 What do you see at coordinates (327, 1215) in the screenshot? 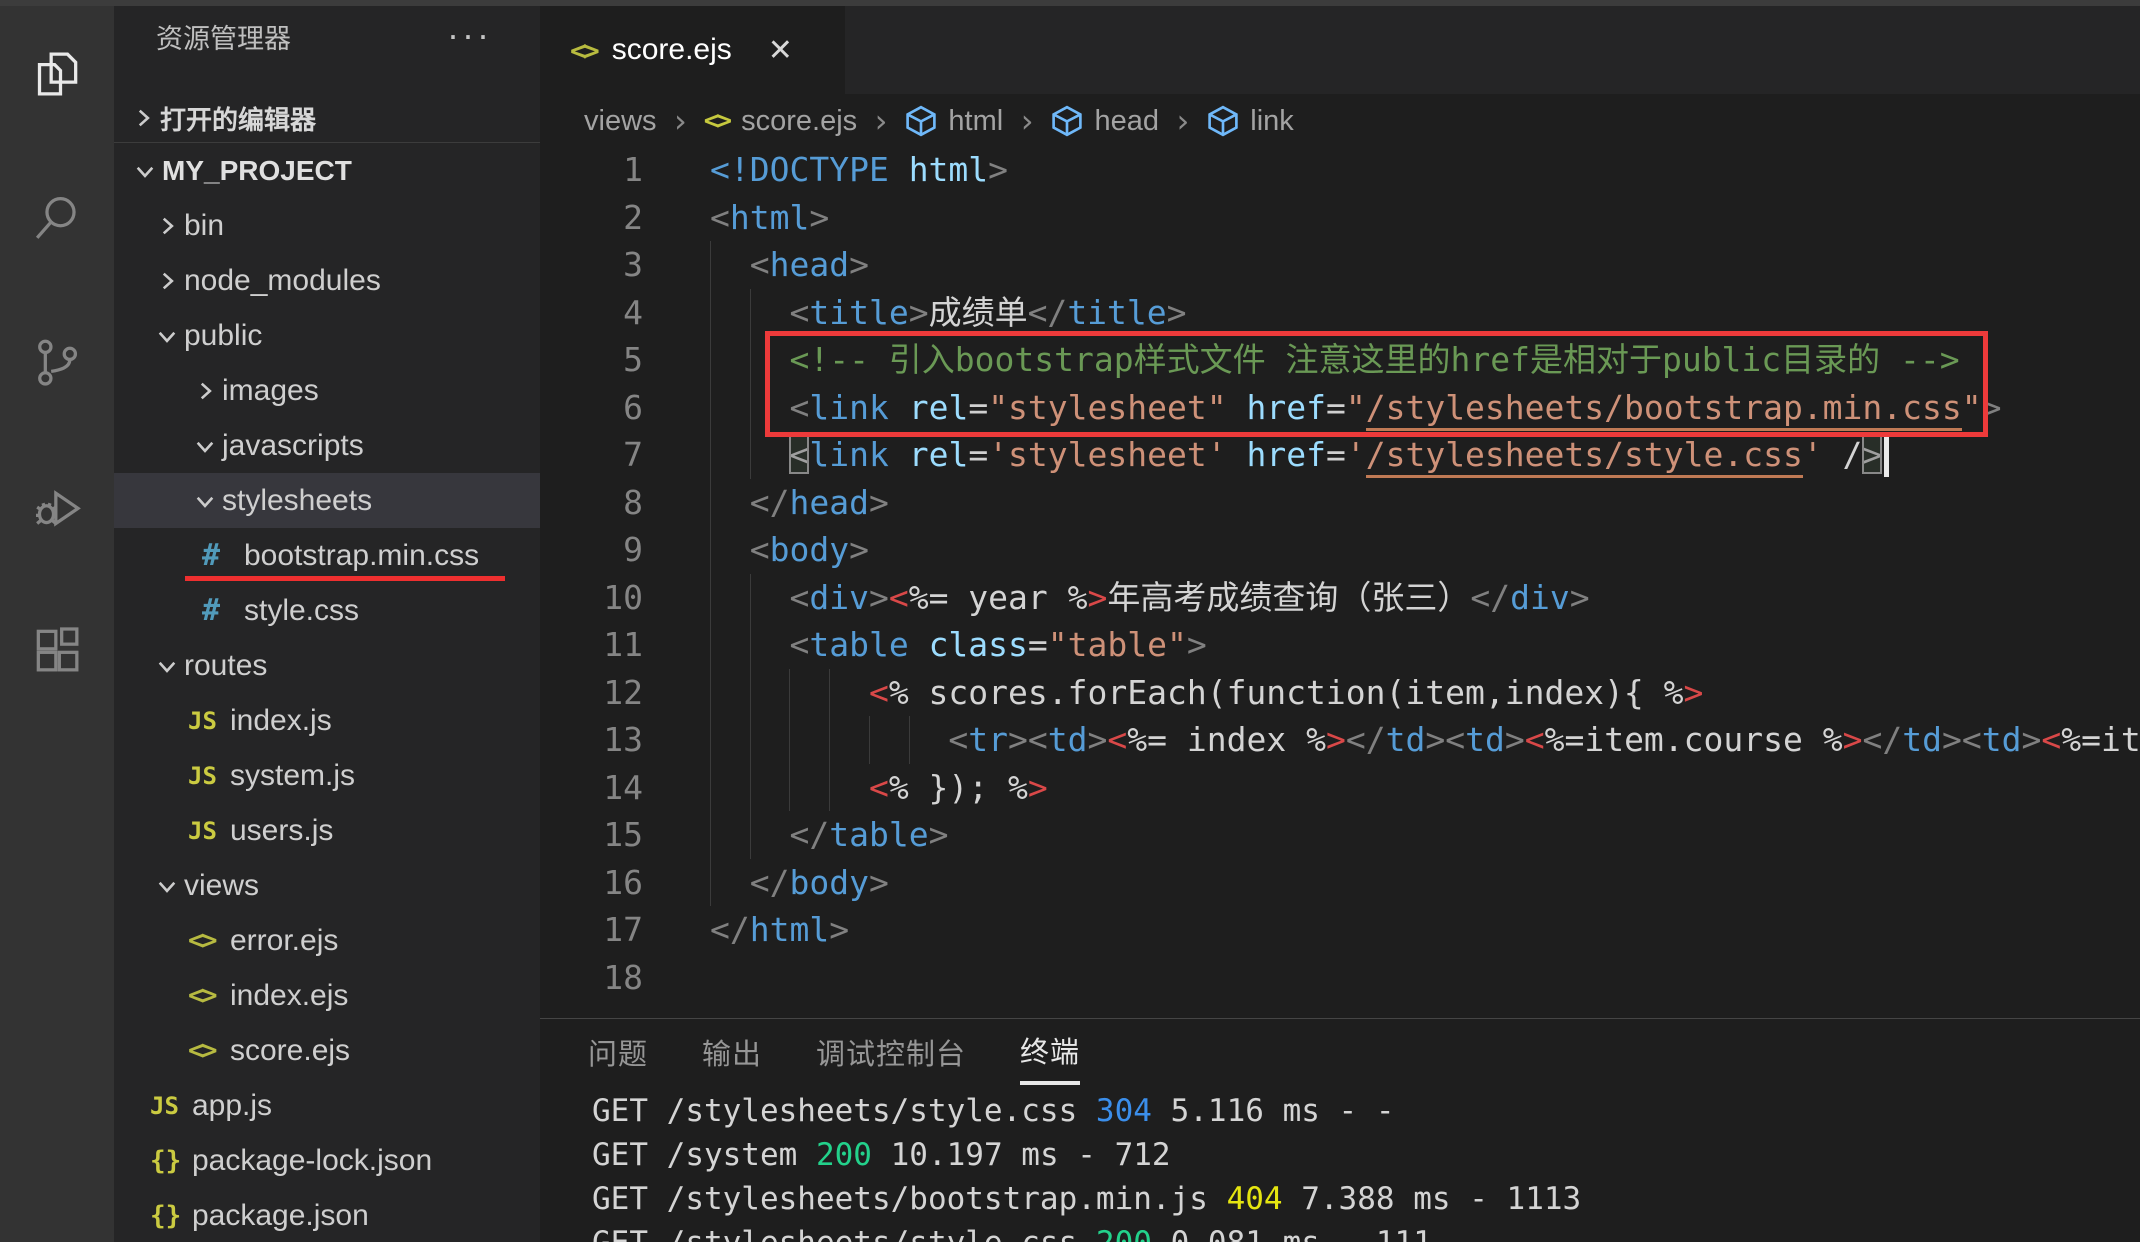
I see `tree-item-package.json: {} package.json` at bounding box center [327, 1215].